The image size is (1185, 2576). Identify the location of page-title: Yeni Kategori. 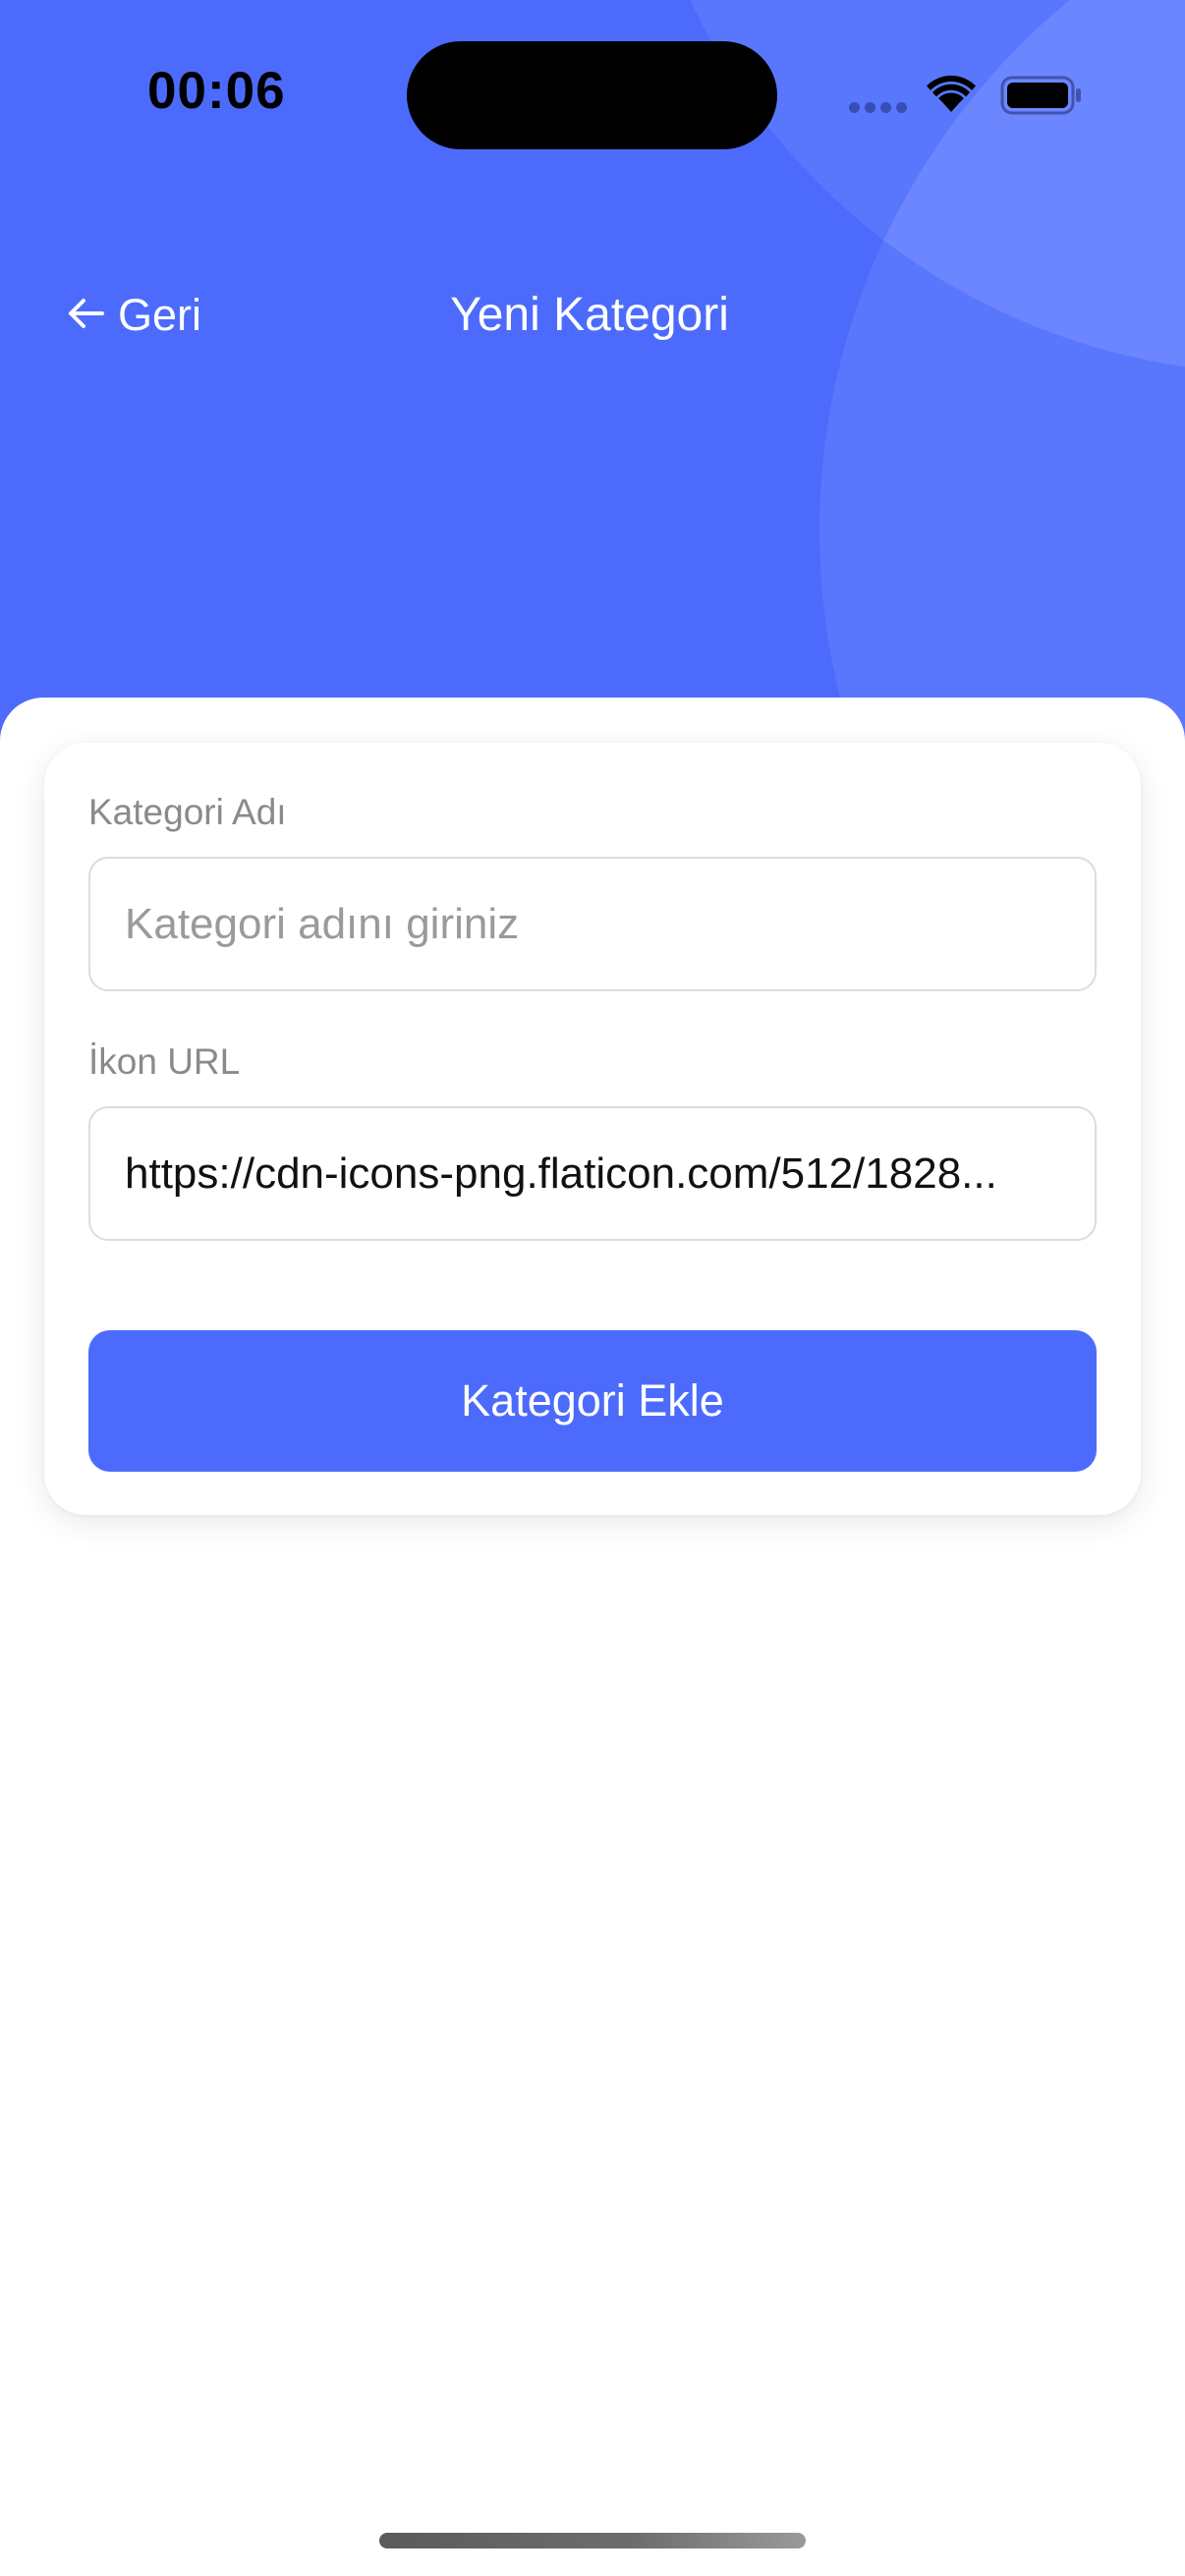
(590, 315).